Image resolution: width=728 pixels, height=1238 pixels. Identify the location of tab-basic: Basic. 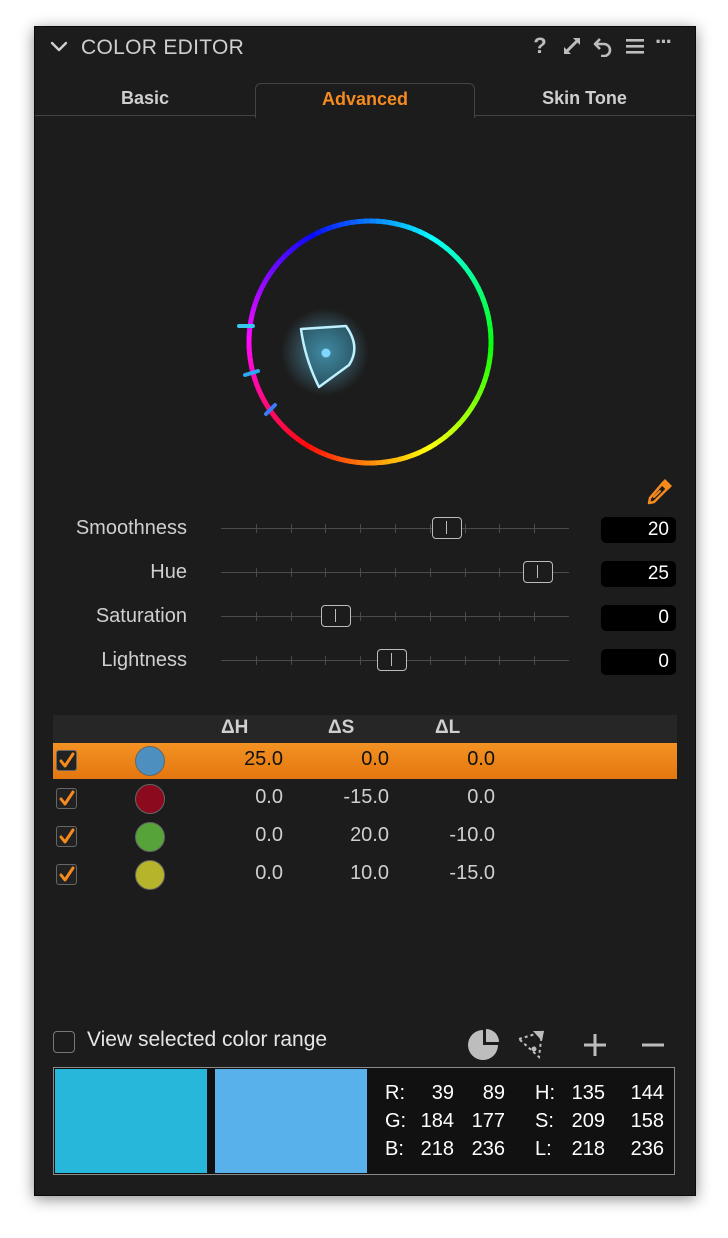
(145, 100).